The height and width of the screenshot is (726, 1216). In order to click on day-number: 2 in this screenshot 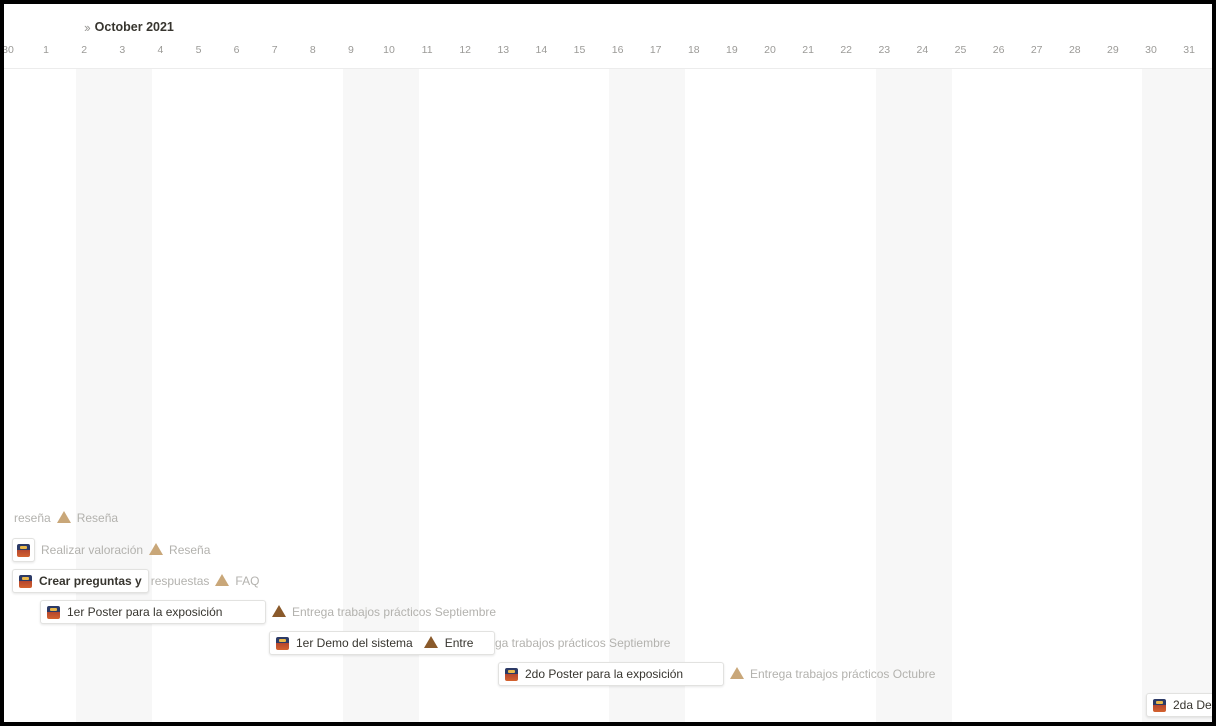, I will do `click(84, 50)`.